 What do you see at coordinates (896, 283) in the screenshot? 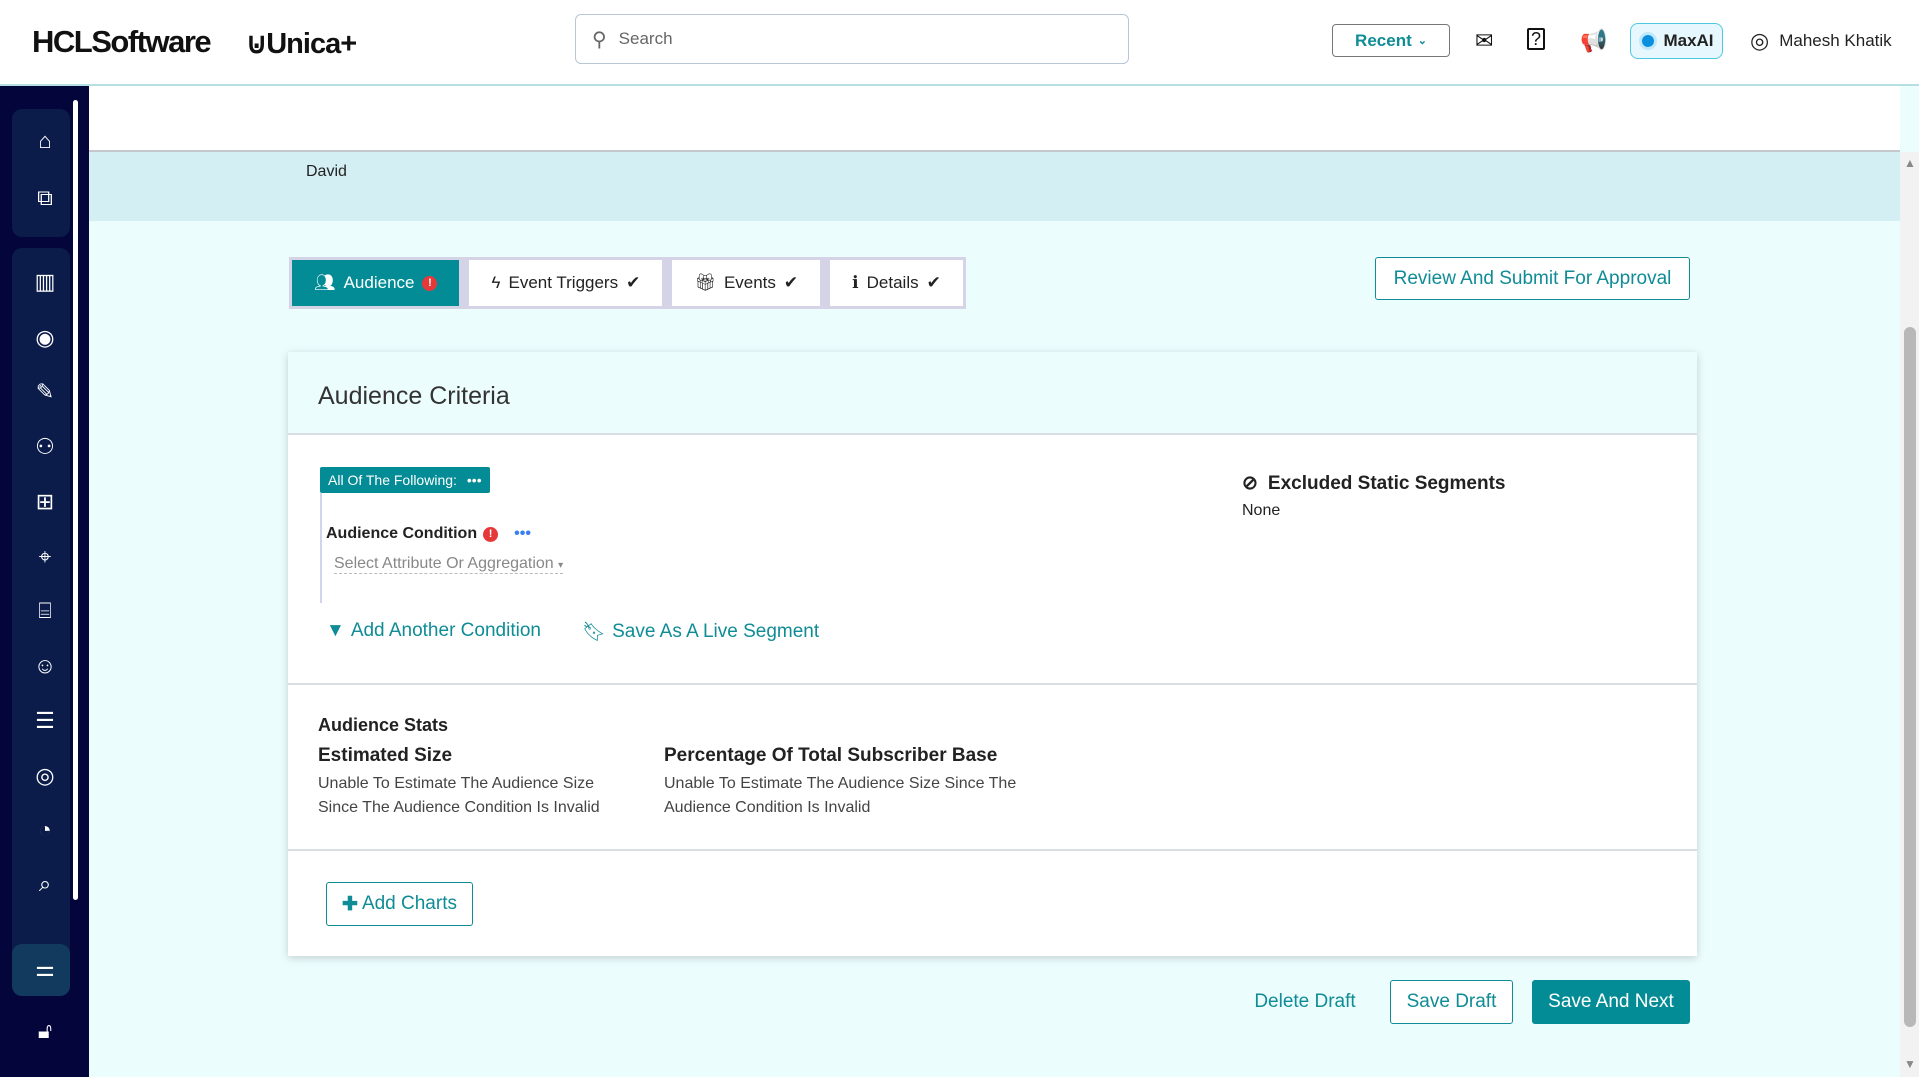
I see `step-details: ℹ Details ✔` at bounding box center [896, 283].